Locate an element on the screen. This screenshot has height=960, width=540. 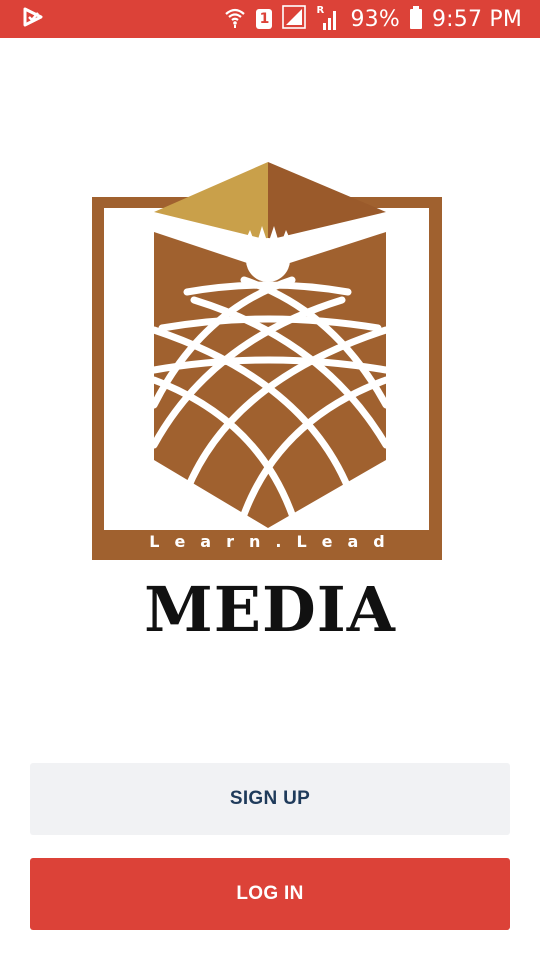
roaming-signal-icon: R is located at coordinates (328, 18).